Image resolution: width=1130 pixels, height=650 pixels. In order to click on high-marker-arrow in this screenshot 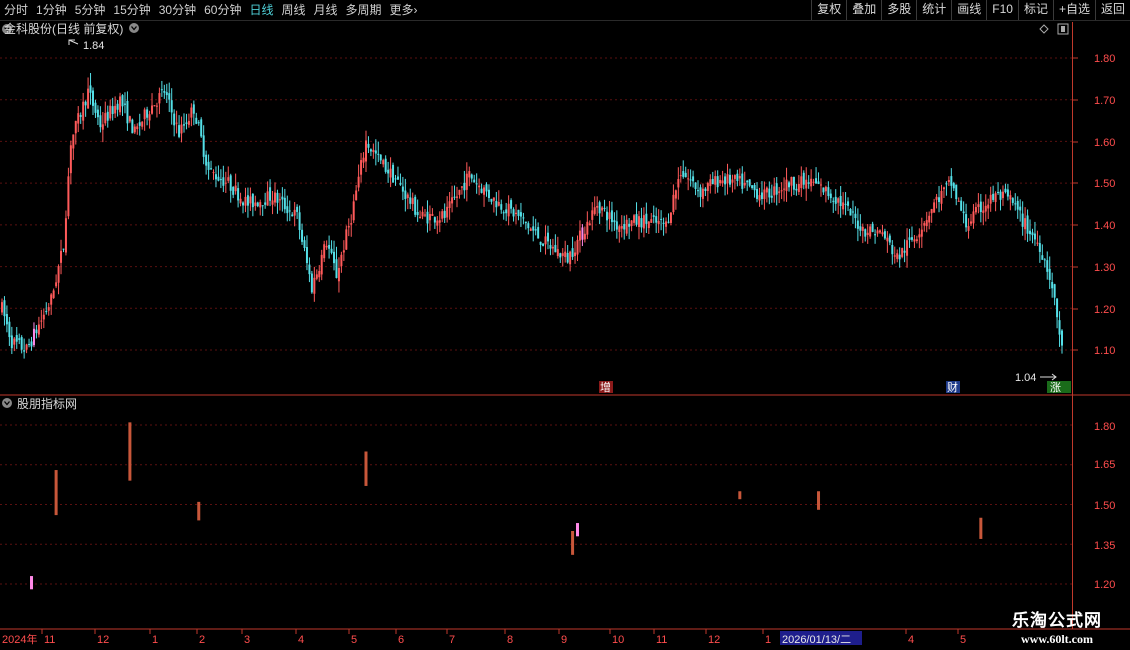, I will do `click(73, 42)`.